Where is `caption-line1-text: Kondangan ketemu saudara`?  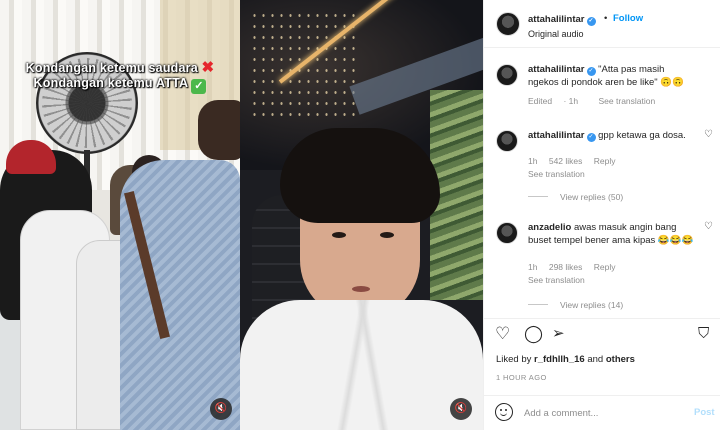 caption-line1-text: Kondangan ketemu saudara is located at coordinates (111, 68).